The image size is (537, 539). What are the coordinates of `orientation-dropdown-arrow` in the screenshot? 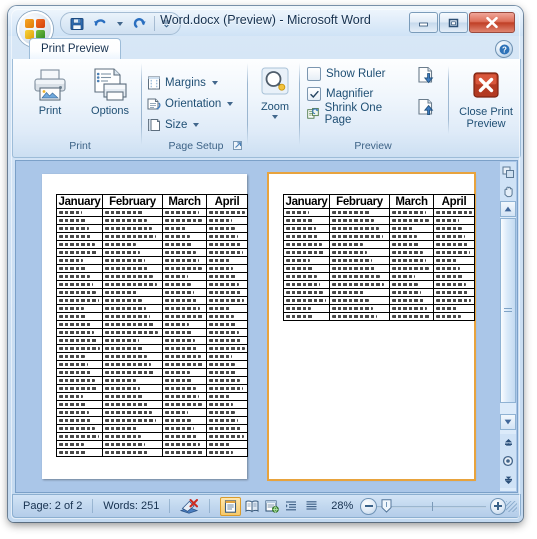 It's located at (230, 104).